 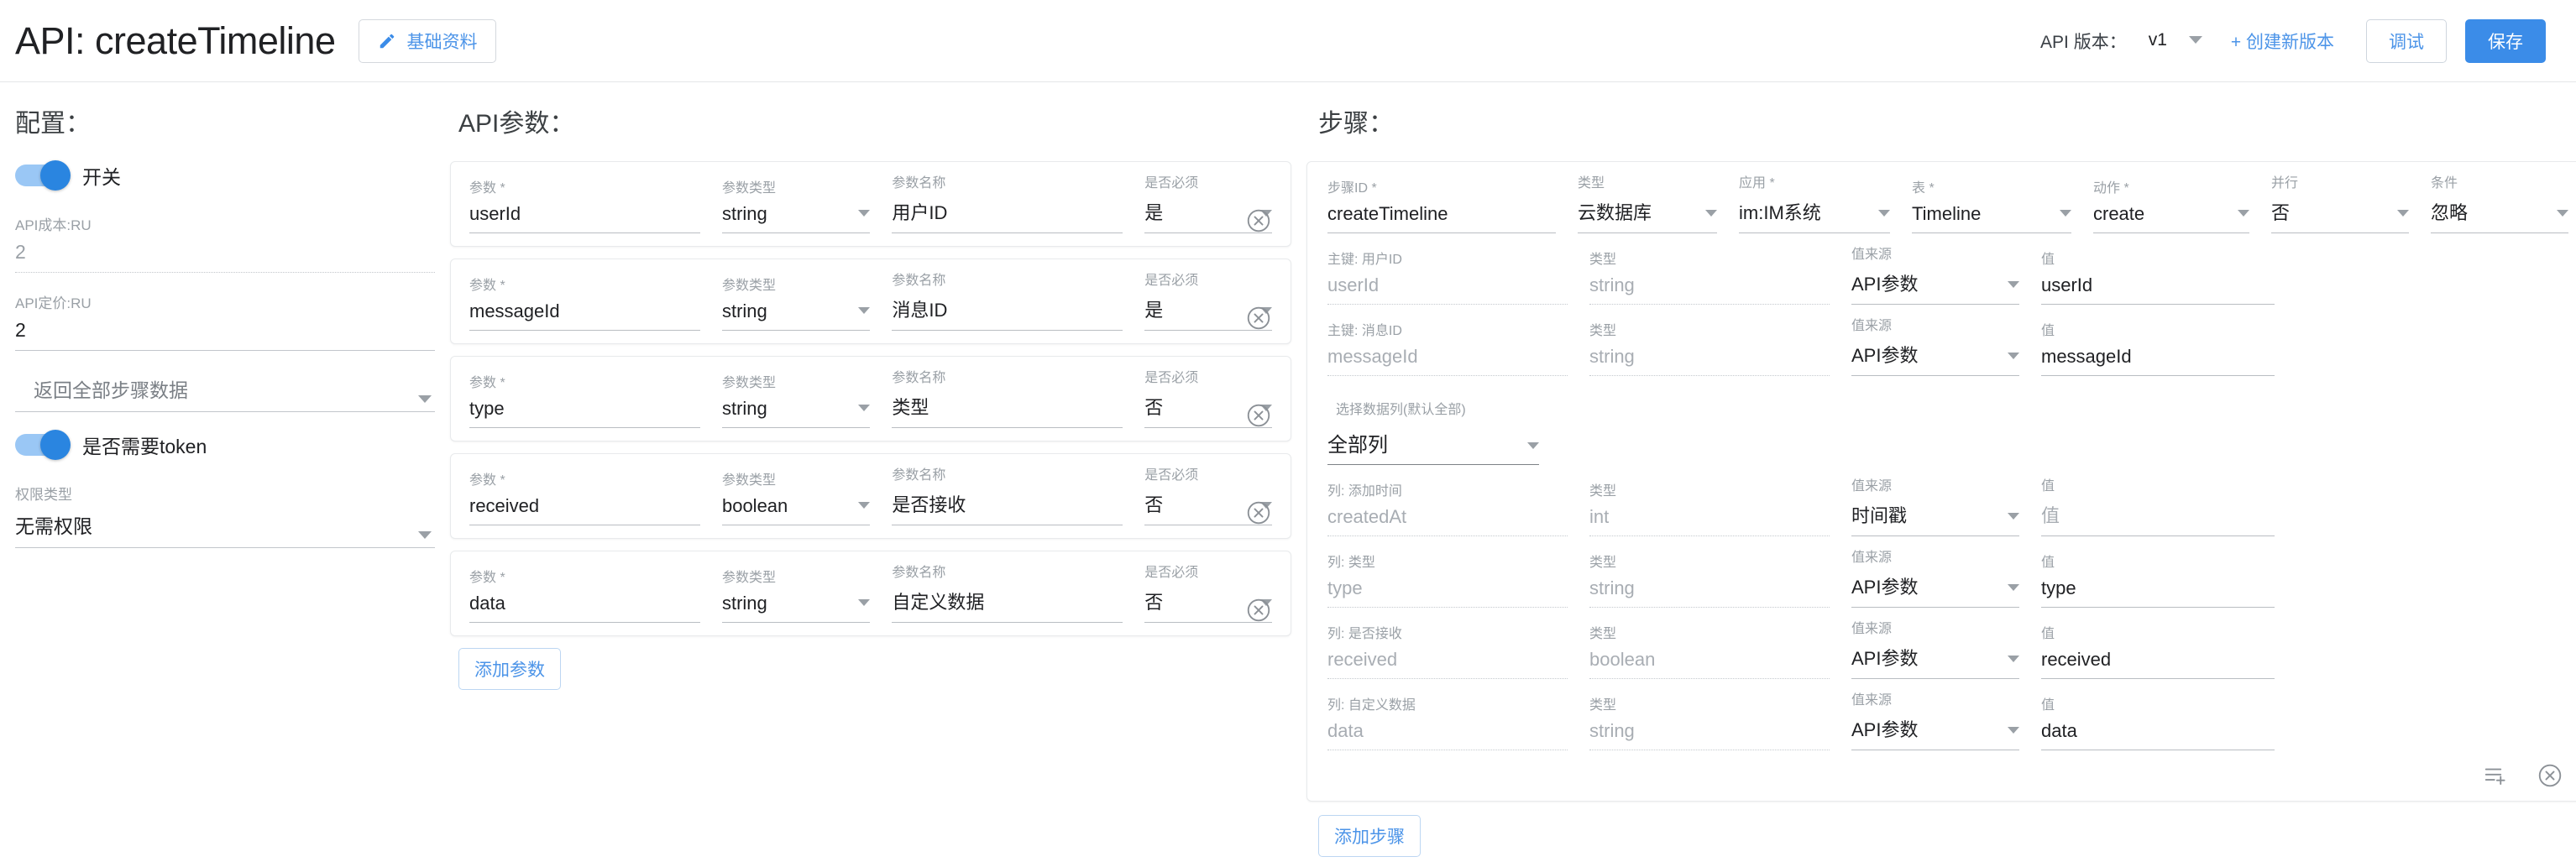 What do you see at coordinates (1364, 331) in the screenshot?
I see `key-field-label: 主键: 消息ID` at bounding box center [1364, 331].